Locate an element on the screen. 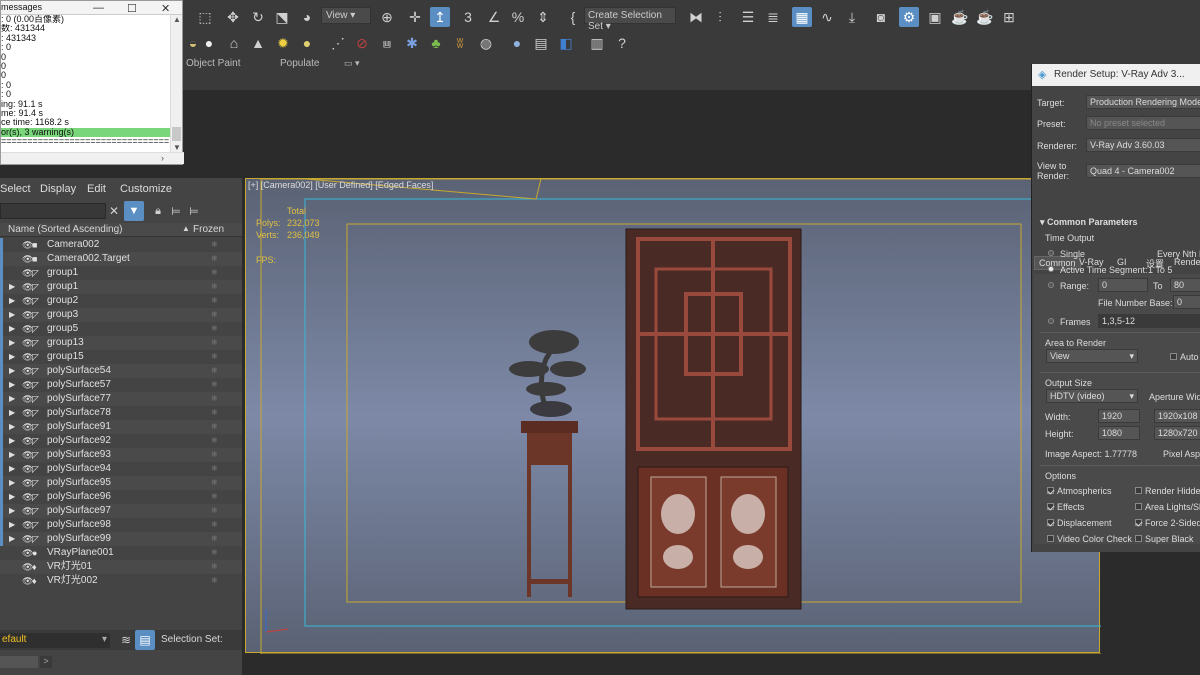 This screenshot has width=1200, height=675. hierarchy-icon: ⊨ is located at coordinates (176, 211).